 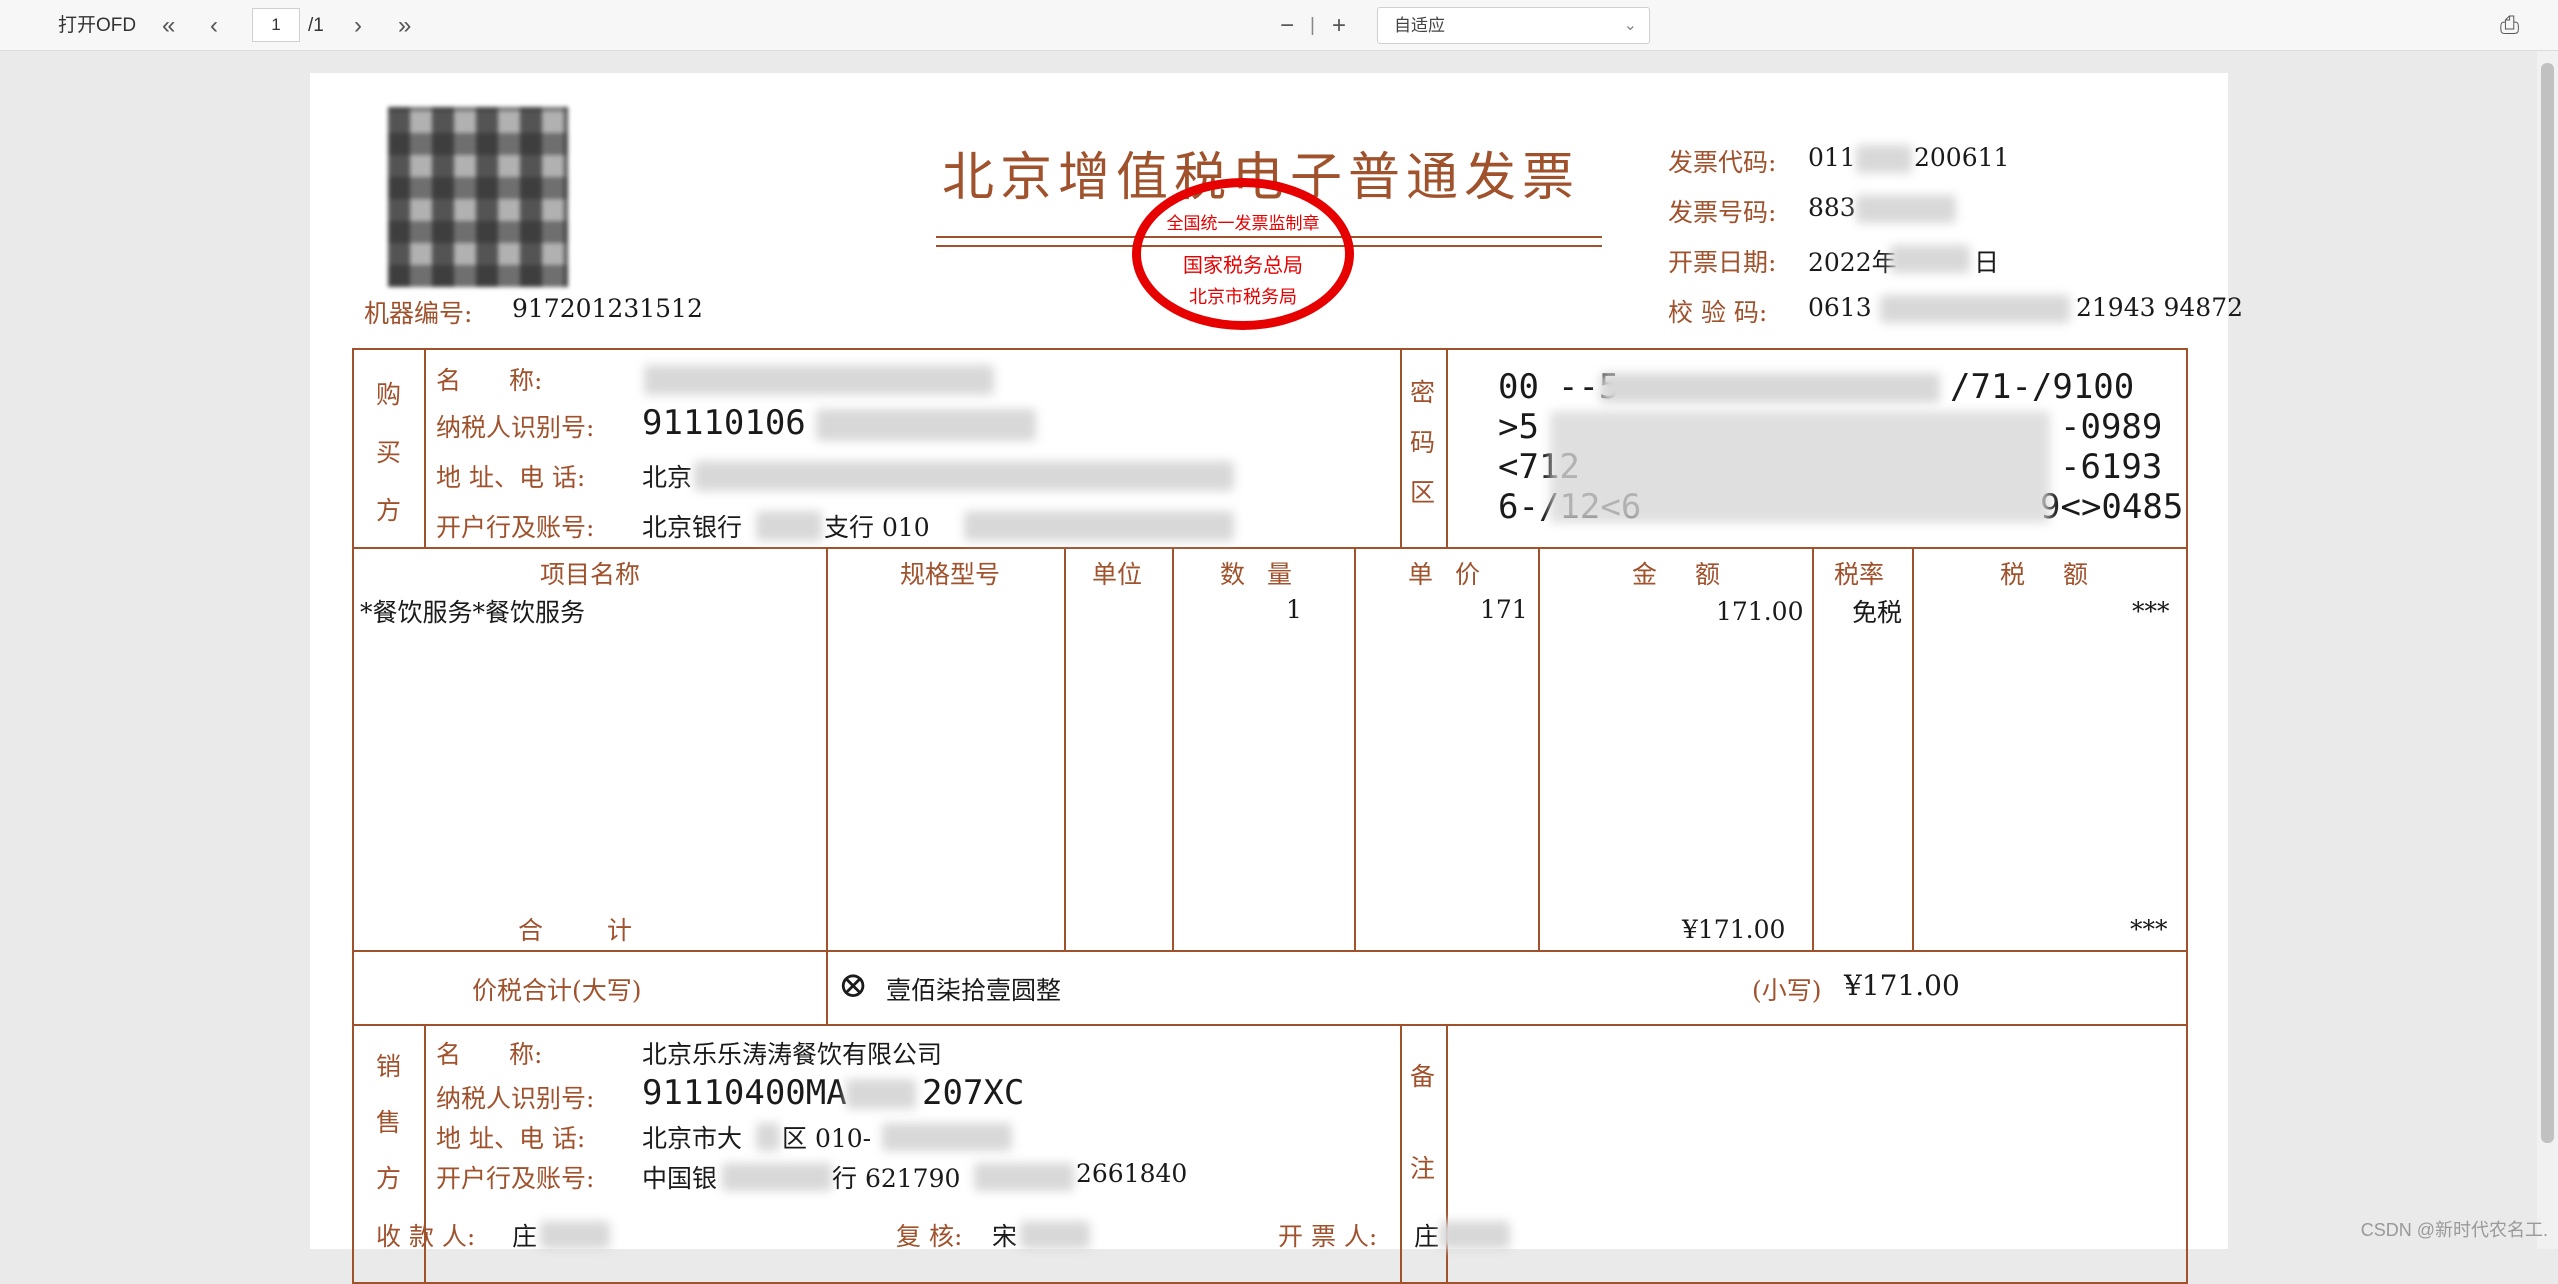 I want to click on seller-bank-value: 中国银, so click(x=680, y=1178).